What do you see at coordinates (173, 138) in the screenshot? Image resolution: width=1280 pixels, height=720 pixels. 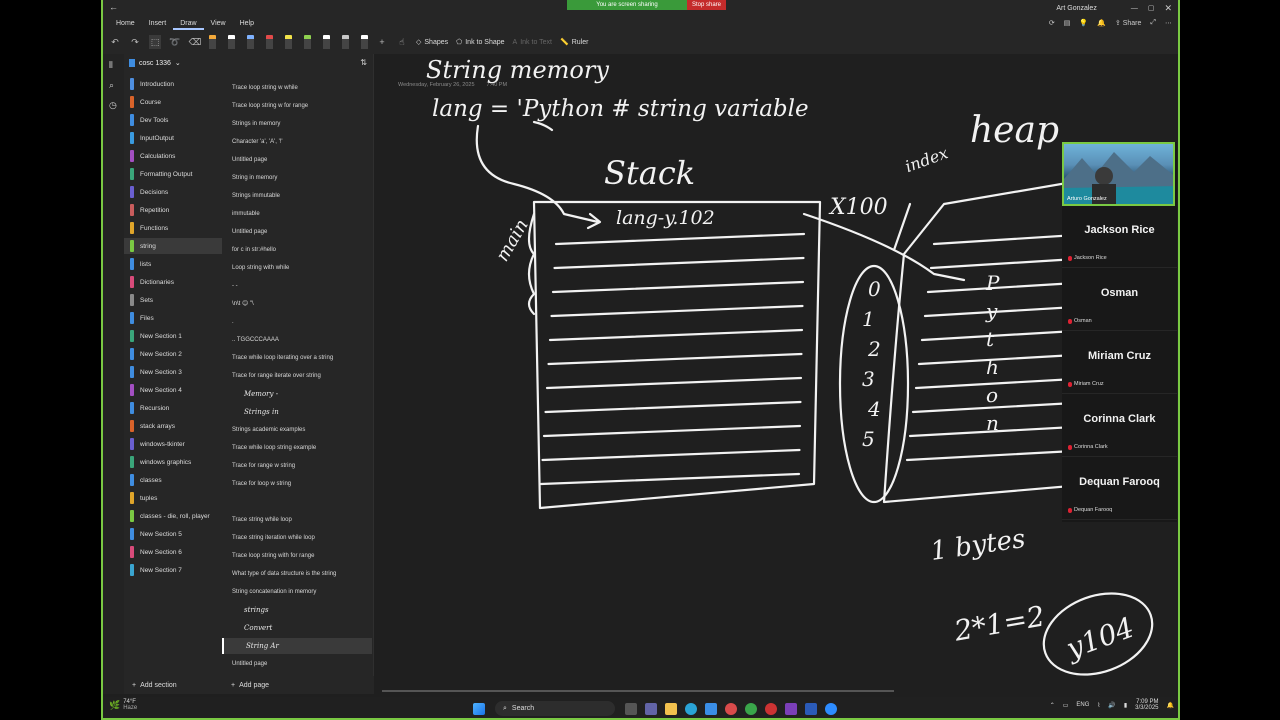 I see `section-item: InputOutput` at bounding box center [173, 138].